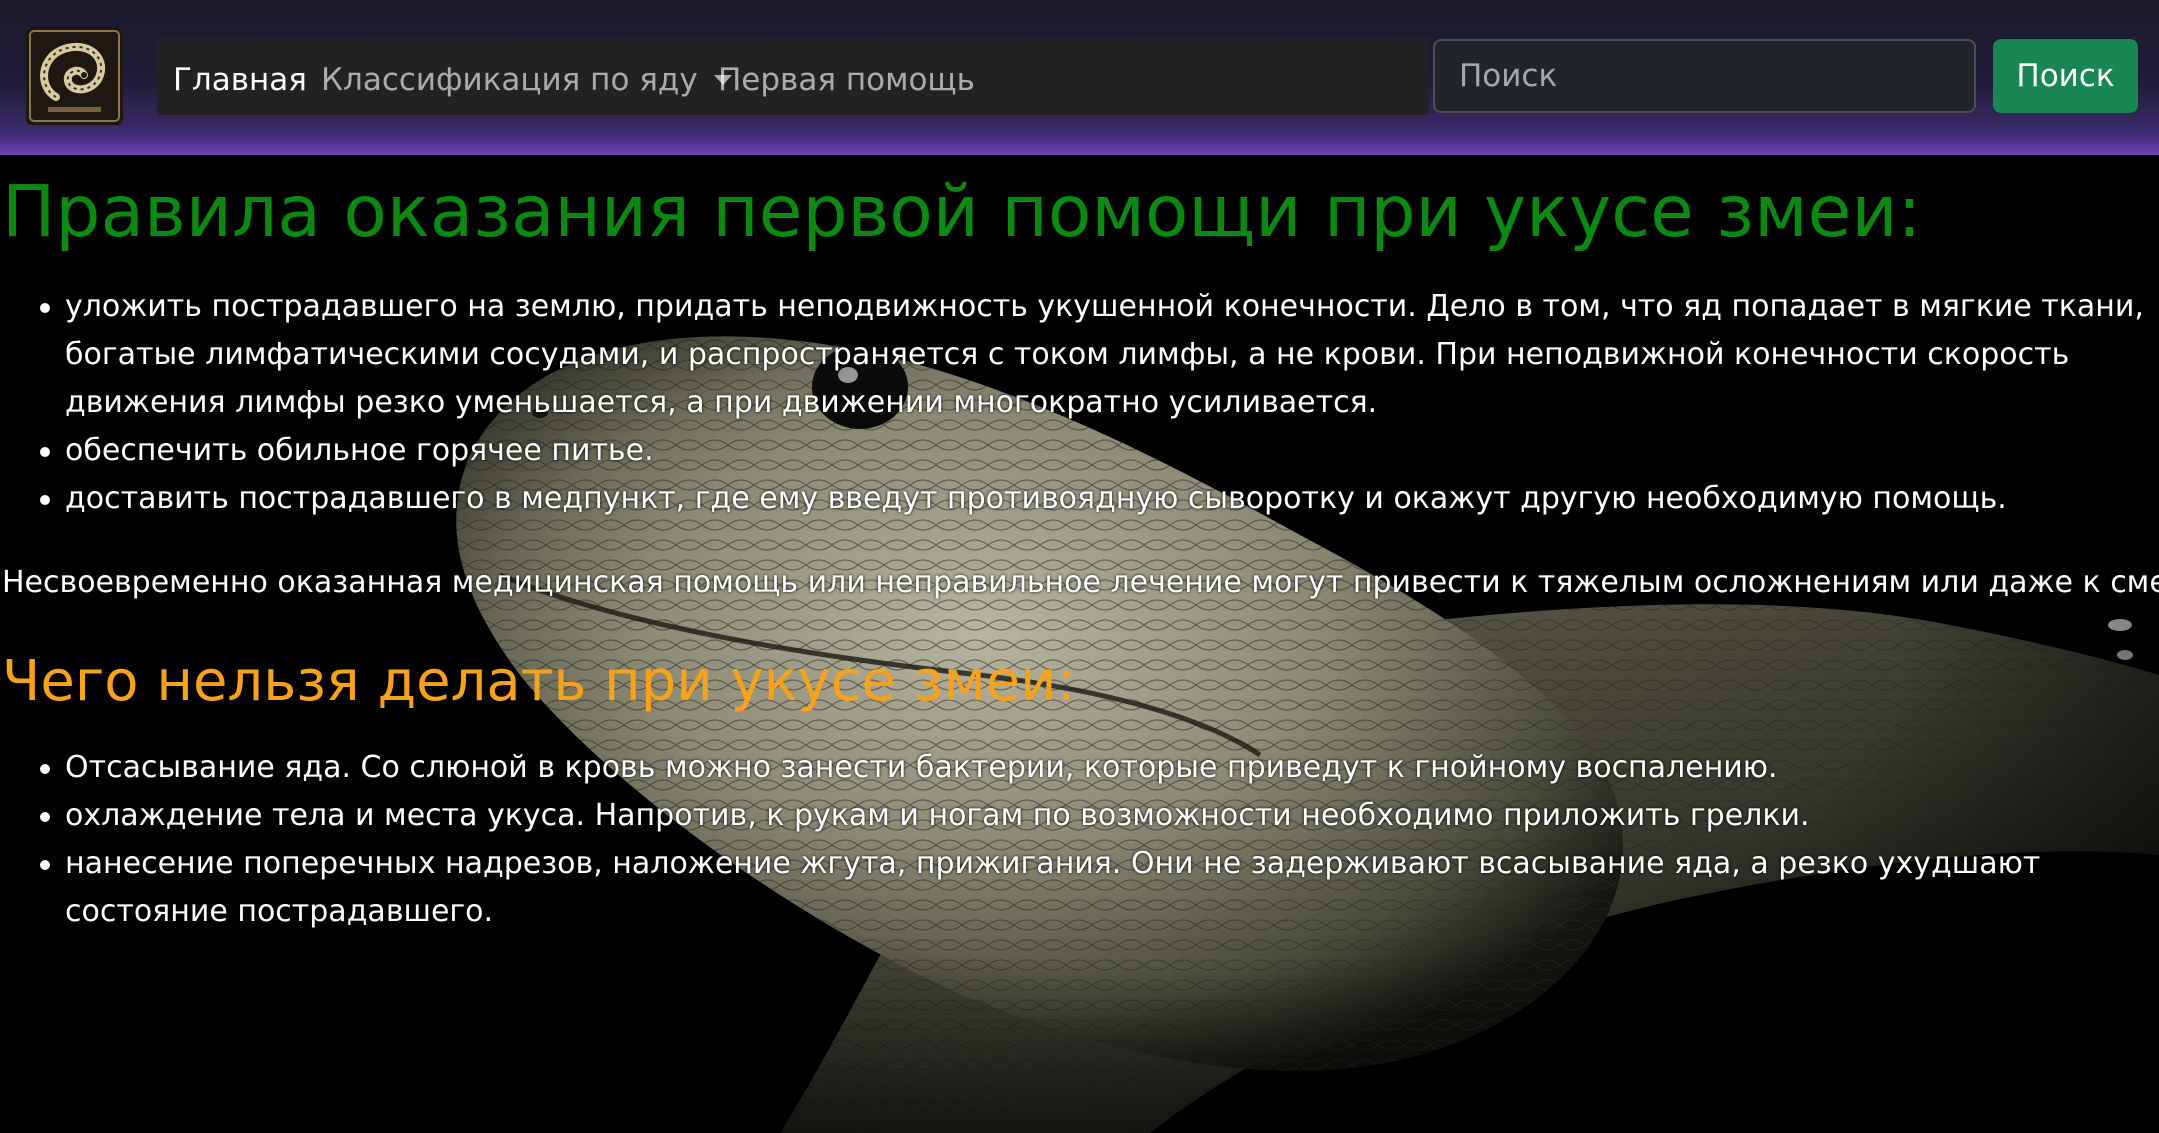 This screenshot has height=1133, width=2159. I want to click on nav-dropdown-venom-classification: Классификация по яду, so click(526, 80).